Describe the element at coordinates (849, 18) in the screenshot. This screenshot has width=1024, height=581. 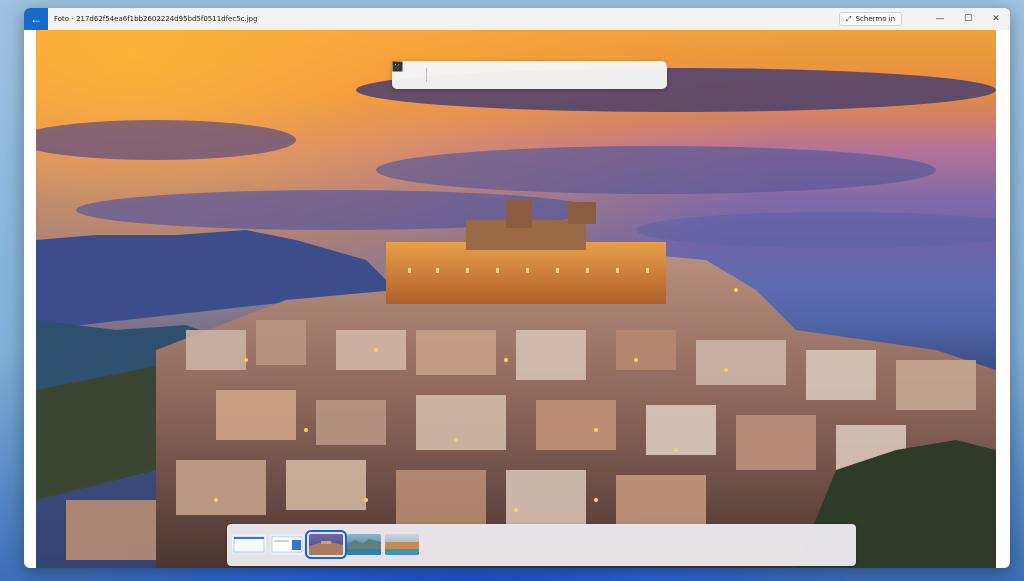
I see `expand-icon: ⤢` at that location.